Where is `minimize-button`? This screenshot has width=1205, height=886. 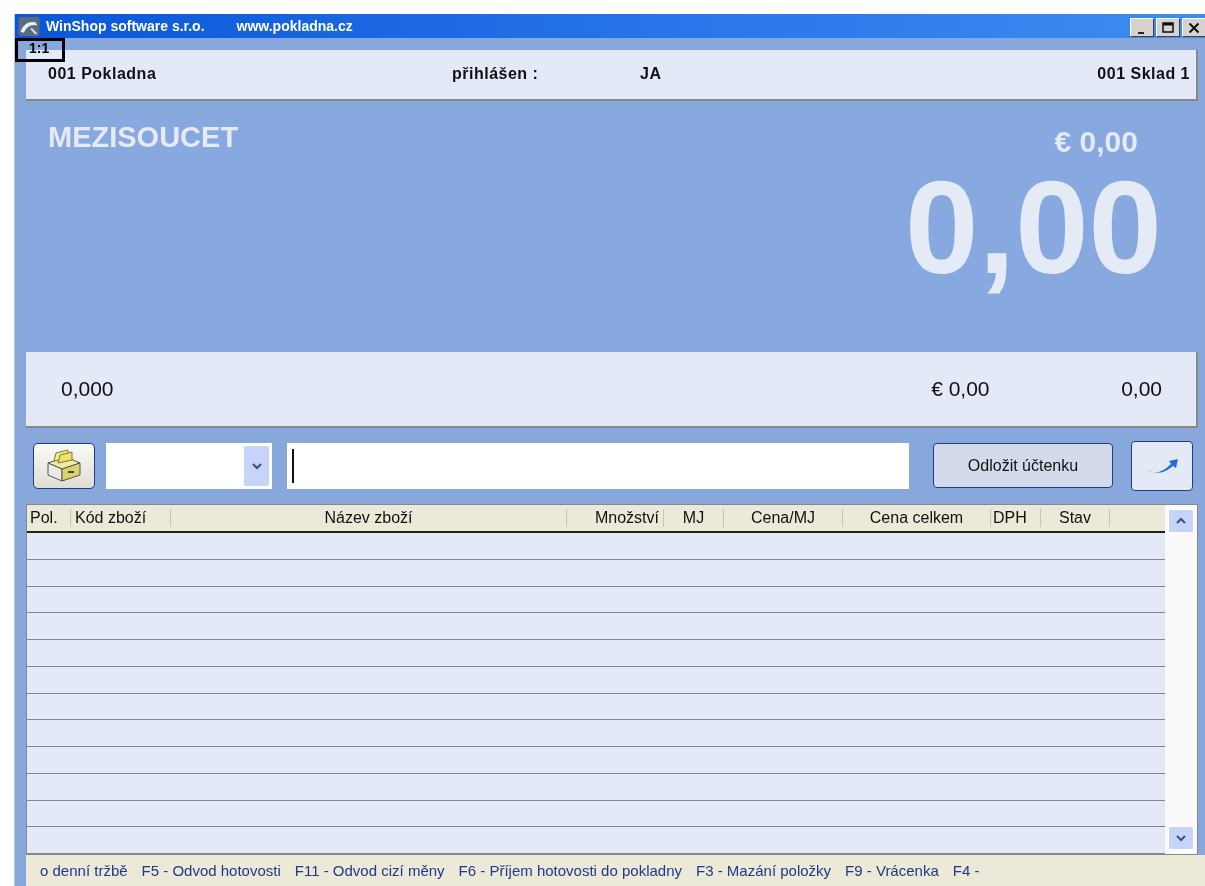 minimize-button is located at coordinates (1142, 27).